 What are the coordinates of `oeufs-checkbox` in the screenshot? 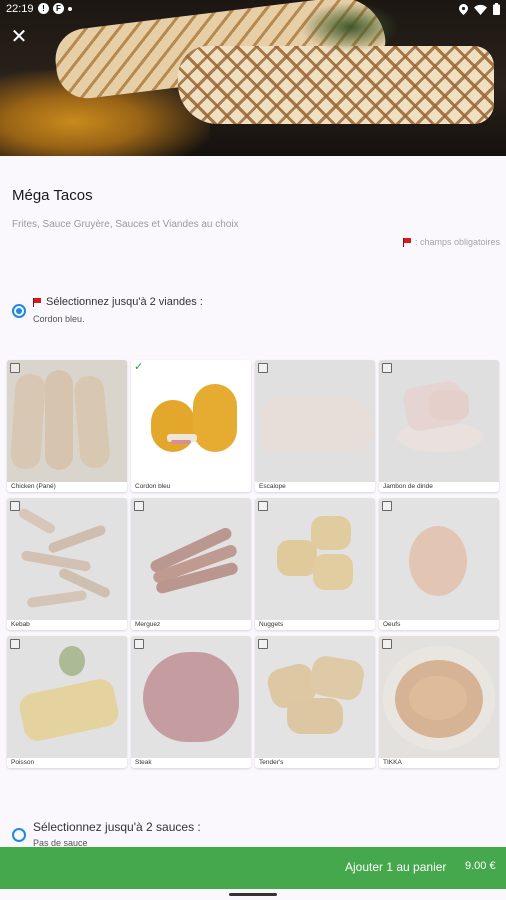 It's located at (387, 506).